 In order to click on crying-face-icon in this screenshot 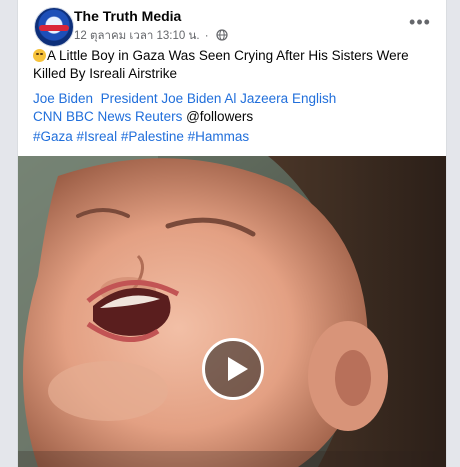, I will do `click(39, 55)`.